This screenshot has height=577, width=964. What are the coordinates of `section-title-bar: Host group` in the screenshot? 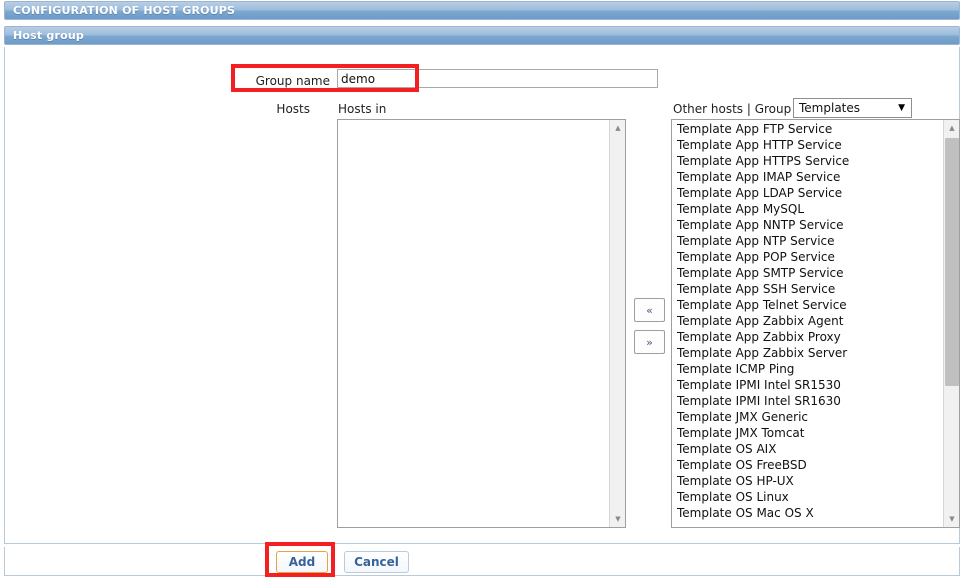 It's located at (482, 35).